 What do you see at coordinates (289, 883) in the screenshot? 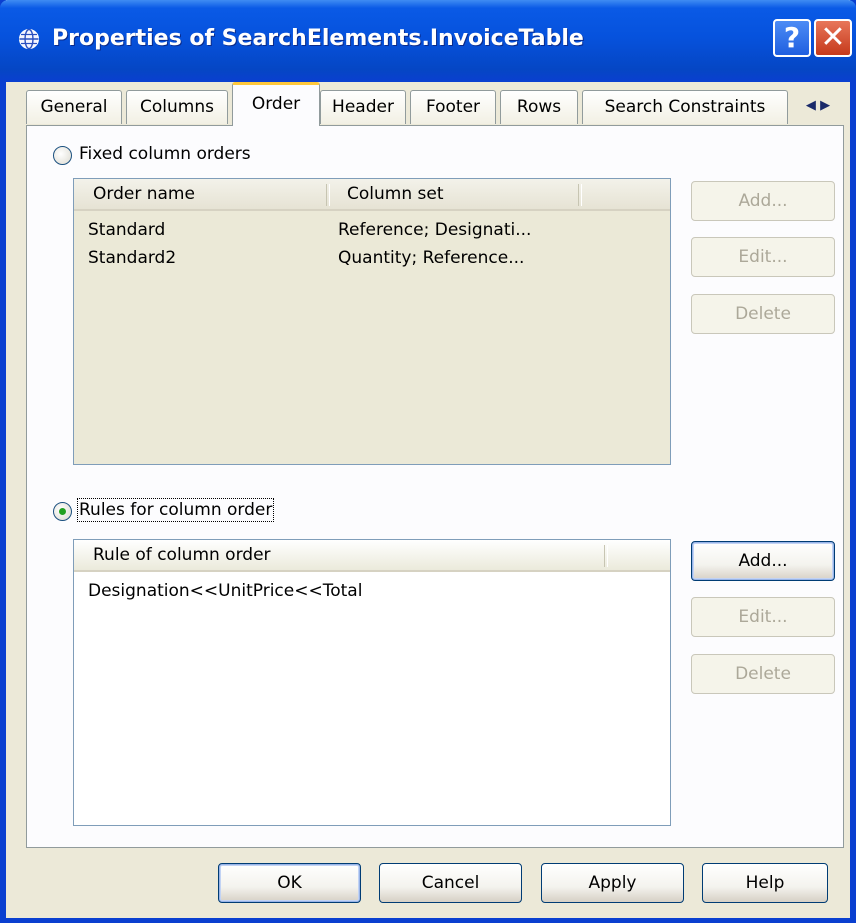
I see `ok-button: OK` at bounding box center [289, 883].